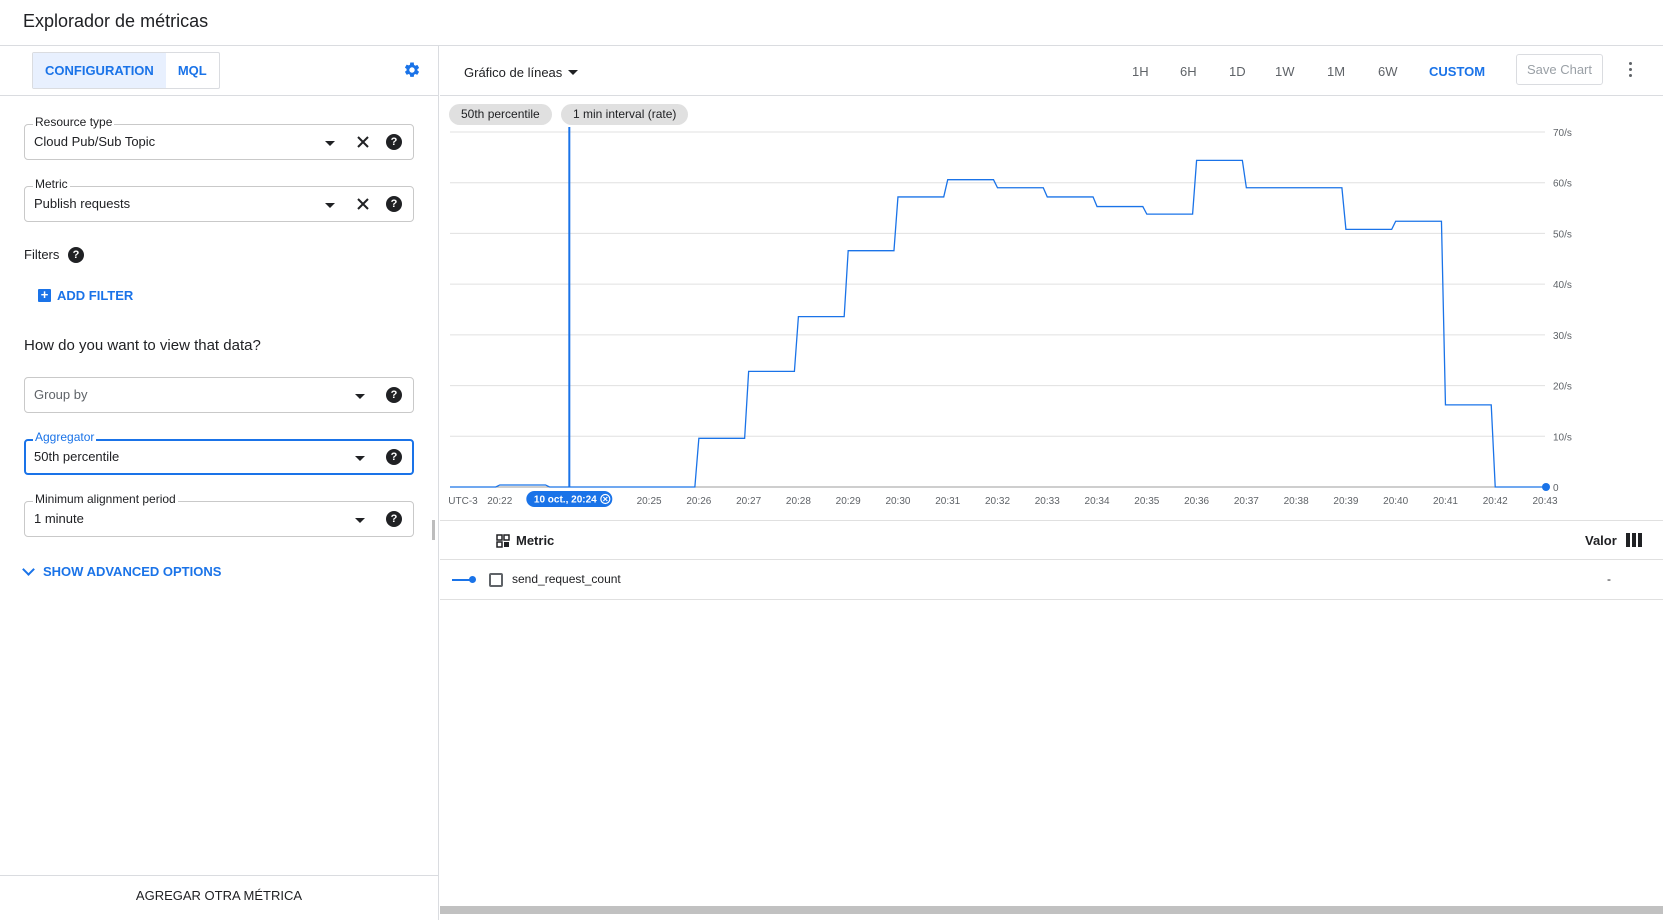 This screenshot has width=1663, height=920. Describe the element at coordinates (192, 70) in the screenshot. I see `tab-mql: MQL` at that location.